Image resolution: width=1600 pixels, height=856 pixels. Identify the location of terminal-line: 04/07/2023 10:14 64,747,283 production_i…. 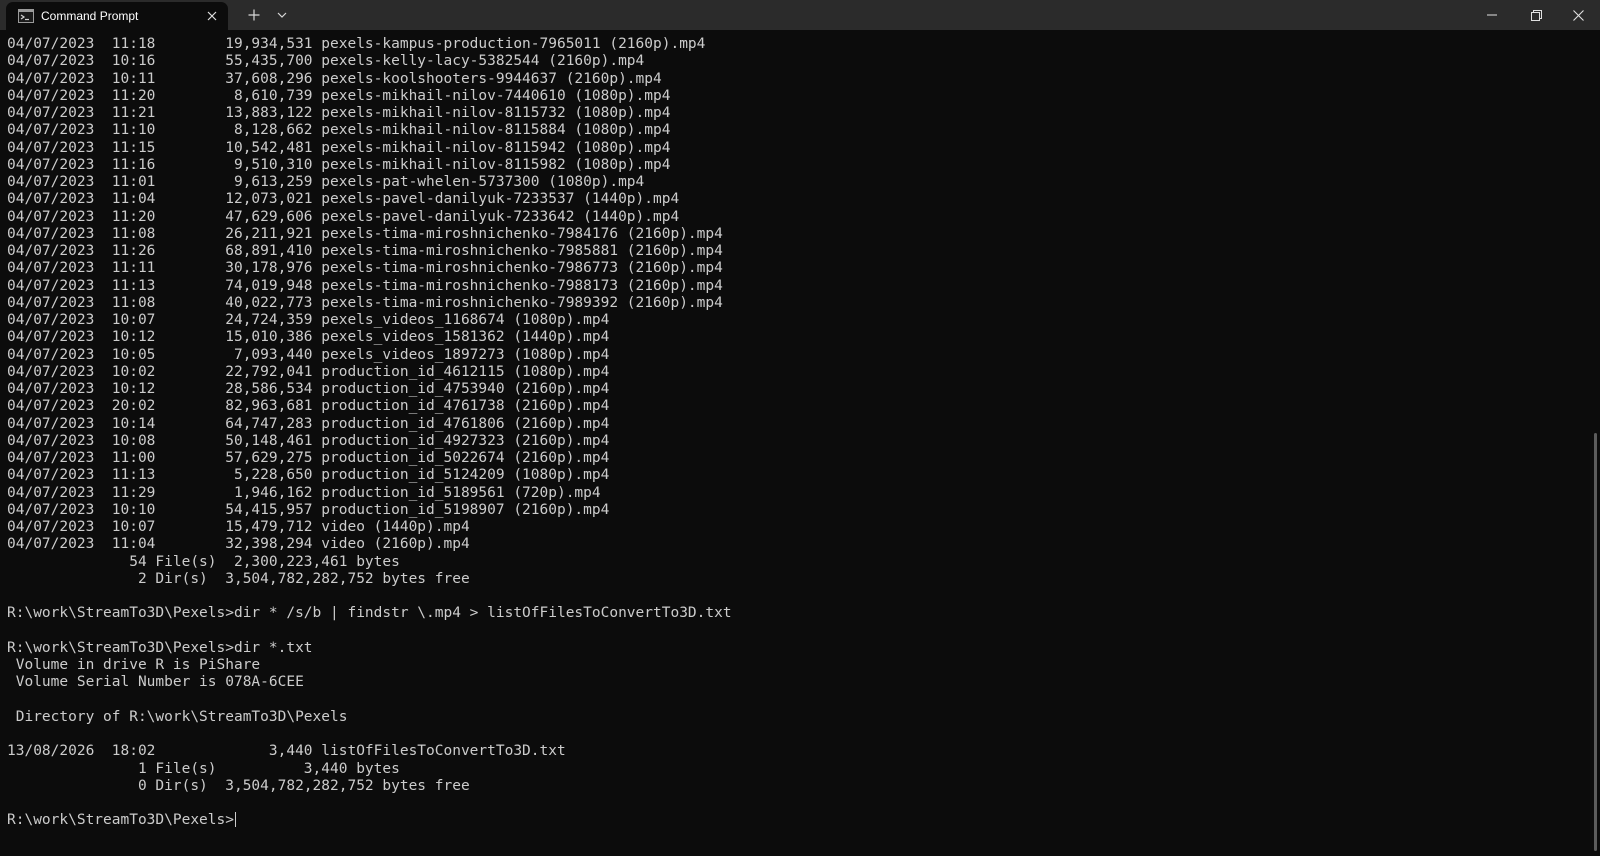
(308, 423).